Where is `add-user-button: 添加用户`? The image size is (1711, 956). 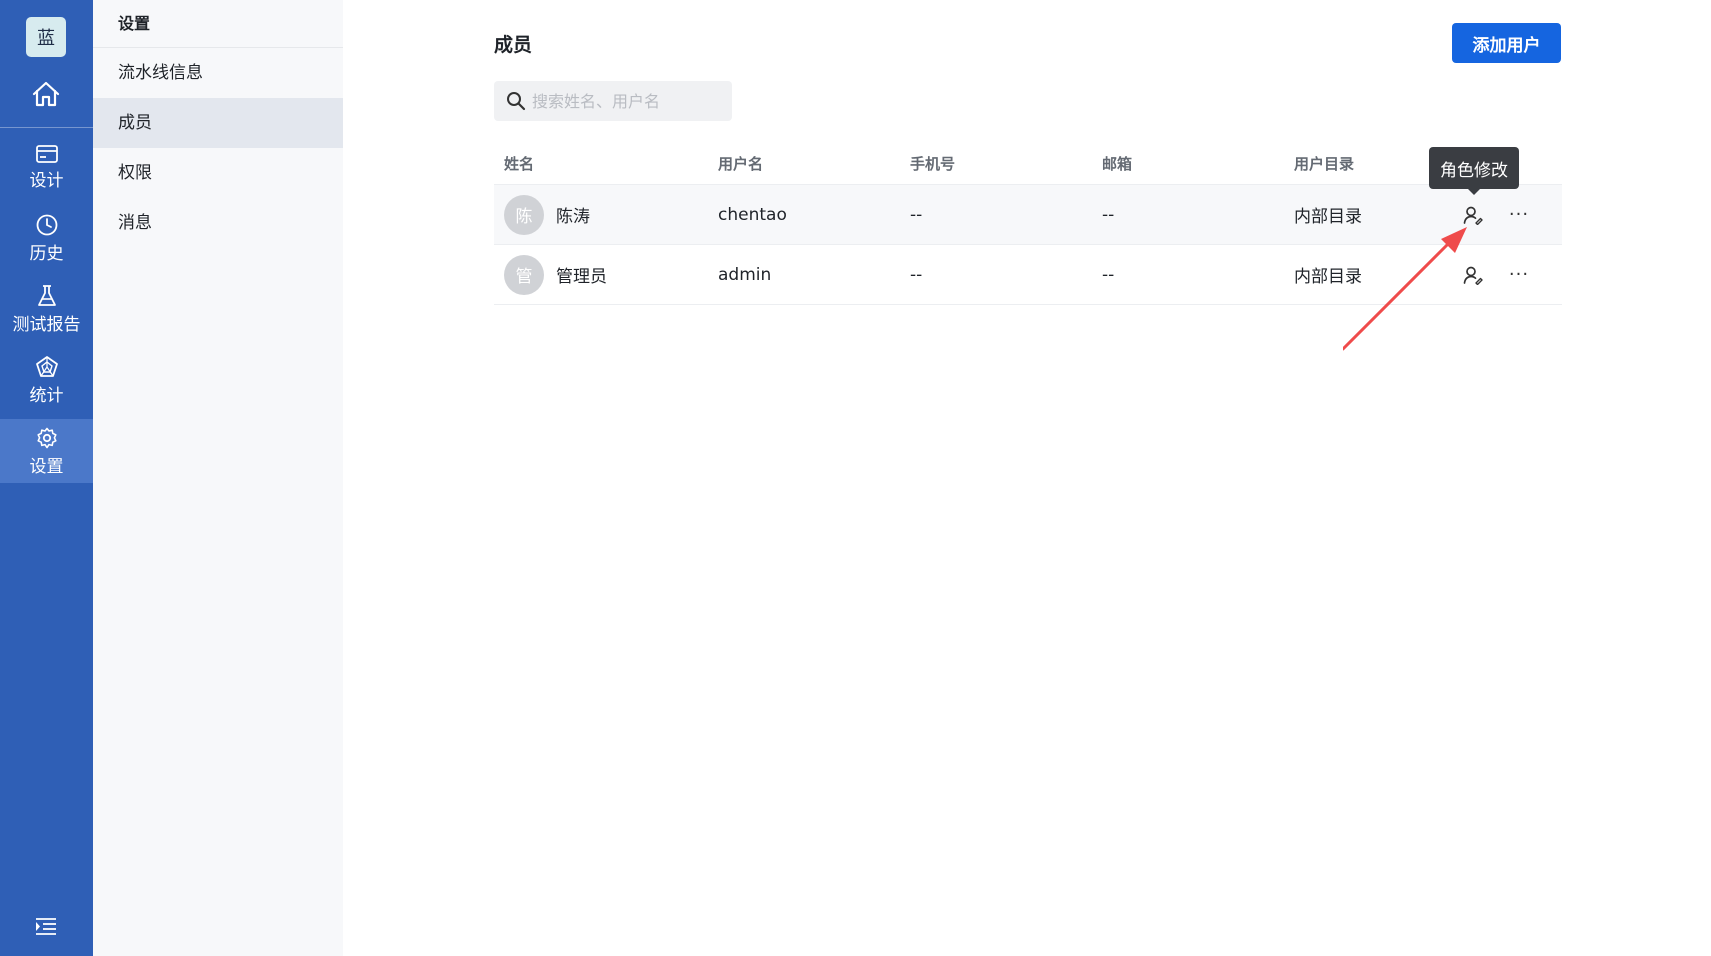 add-user-button: 添加用户 is located at coordinates (1506, 43).